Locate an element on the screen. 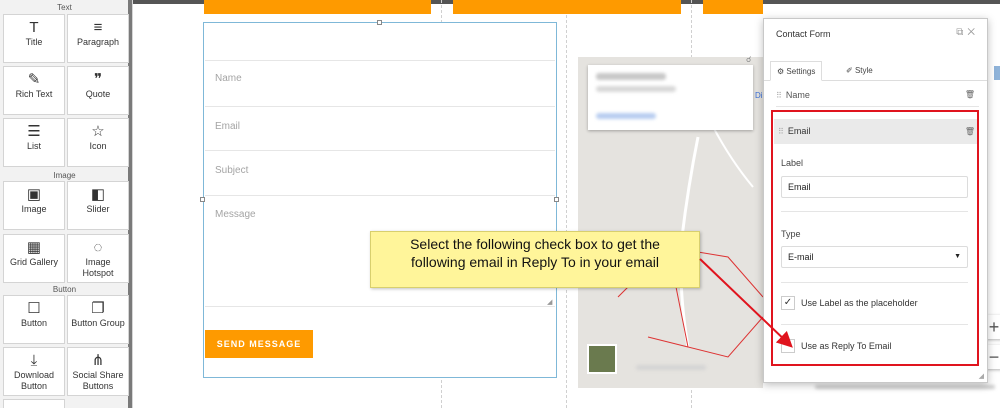 This screenshot has height=408, width=1000. arrow-line is located at coordinates (746, 303).